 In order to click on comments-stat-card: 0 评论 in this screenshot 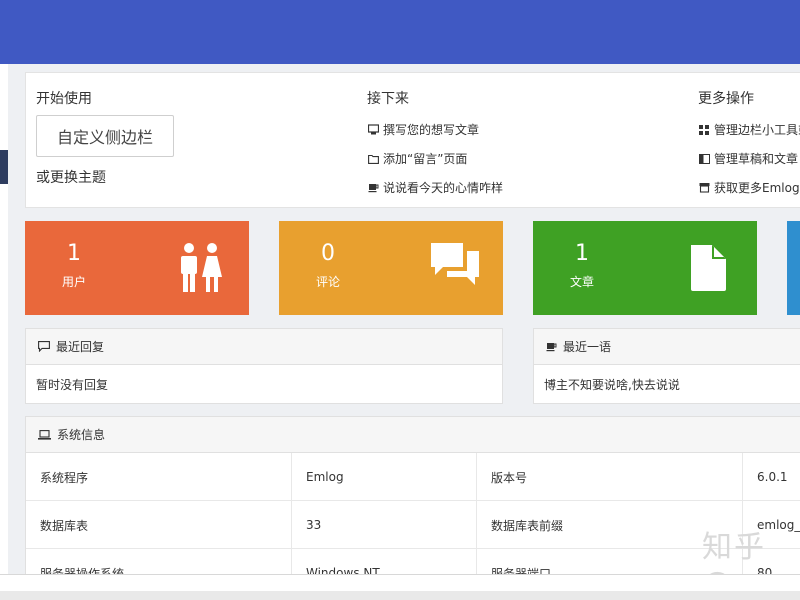, I will do `click(391, 268)`.